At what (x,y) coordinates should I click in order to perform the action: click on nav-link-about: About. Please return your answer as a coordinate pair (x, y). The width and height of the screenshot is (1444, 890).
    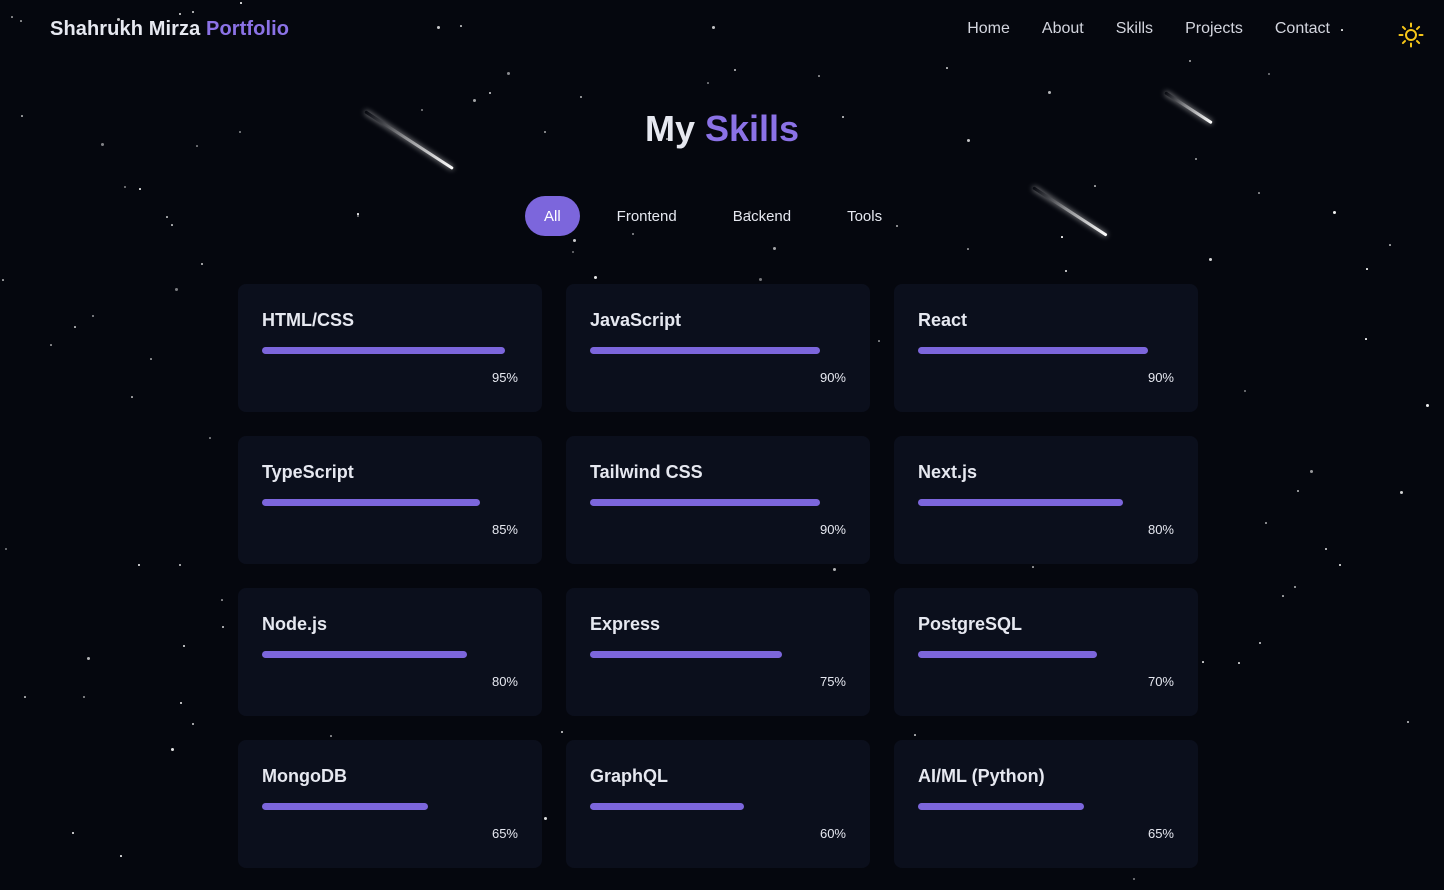
    Looking at the image, I should click on (1063, 29).